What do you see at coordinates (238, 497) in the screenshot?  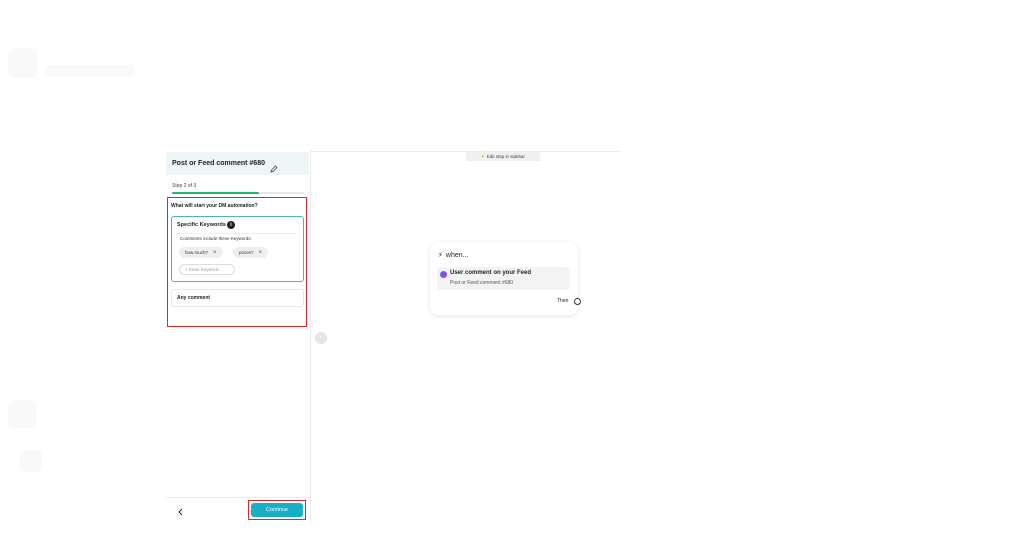 I see `footer-divider` at bounding box center [238, 497].